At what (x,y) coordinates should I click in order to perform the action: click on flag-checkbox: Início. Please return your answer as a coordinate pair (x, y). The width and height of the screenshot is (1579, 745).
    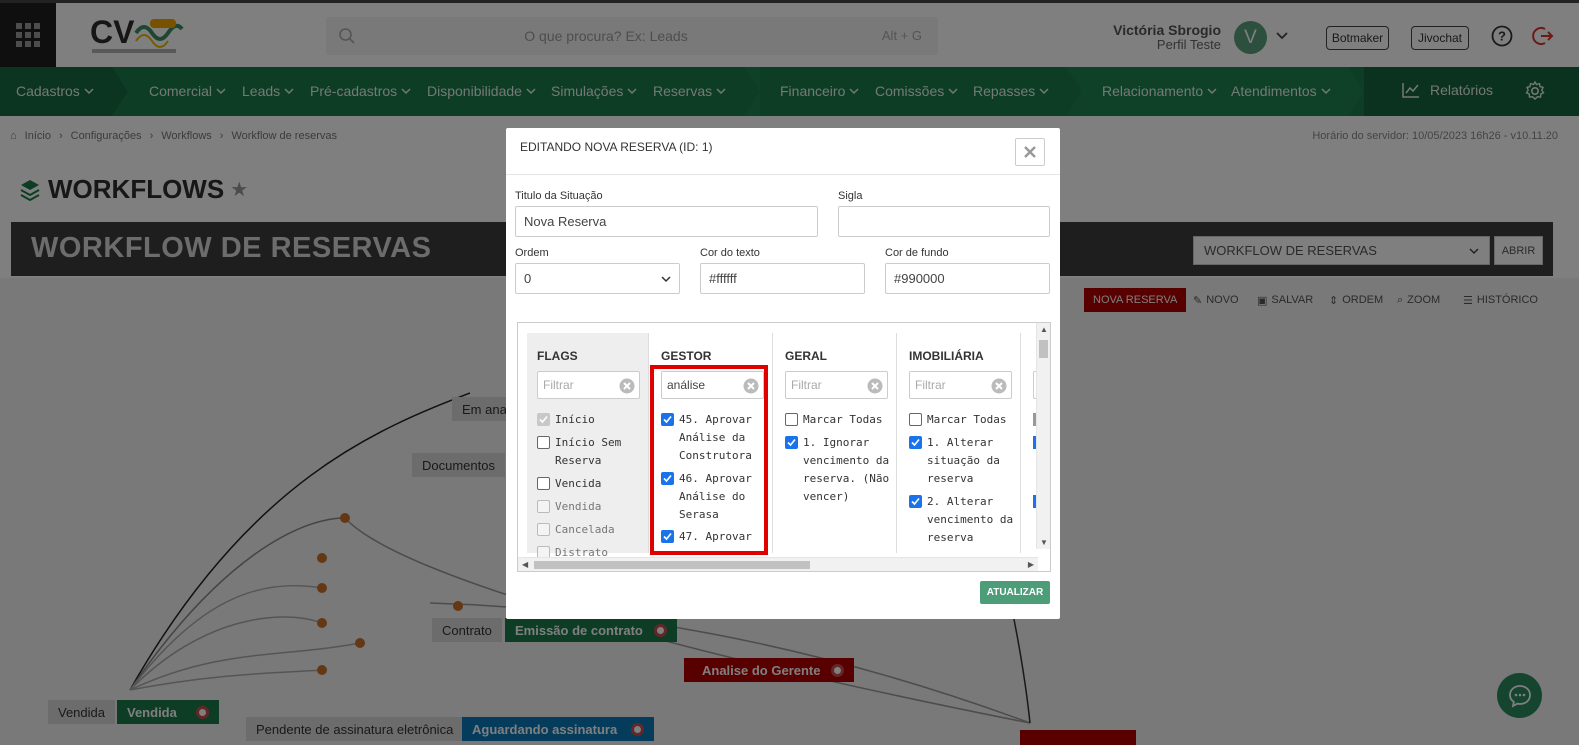
    Looking at the image, I should click on (591, 420).